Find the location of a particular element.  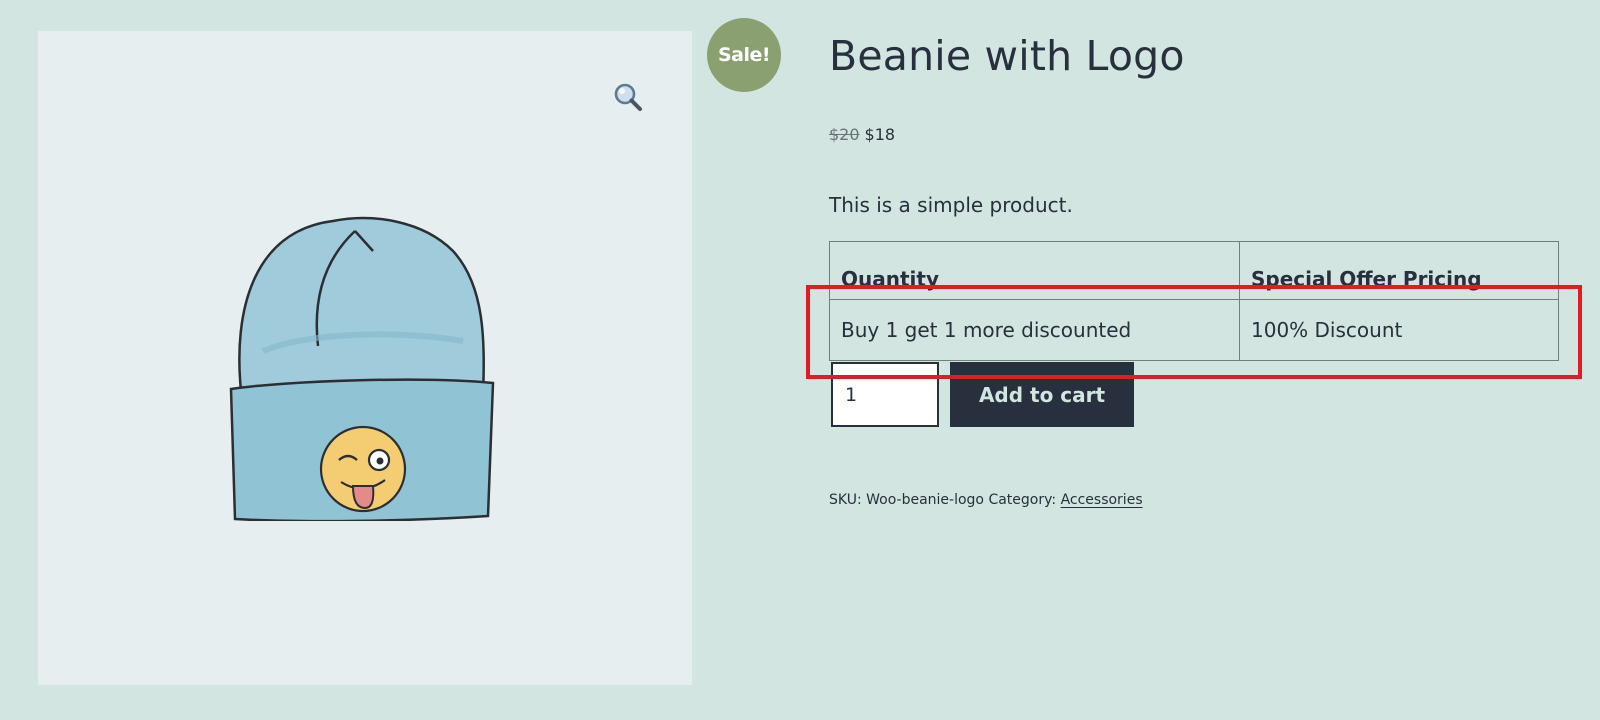

category-label: Category: is located at coordinates (1022, 500).